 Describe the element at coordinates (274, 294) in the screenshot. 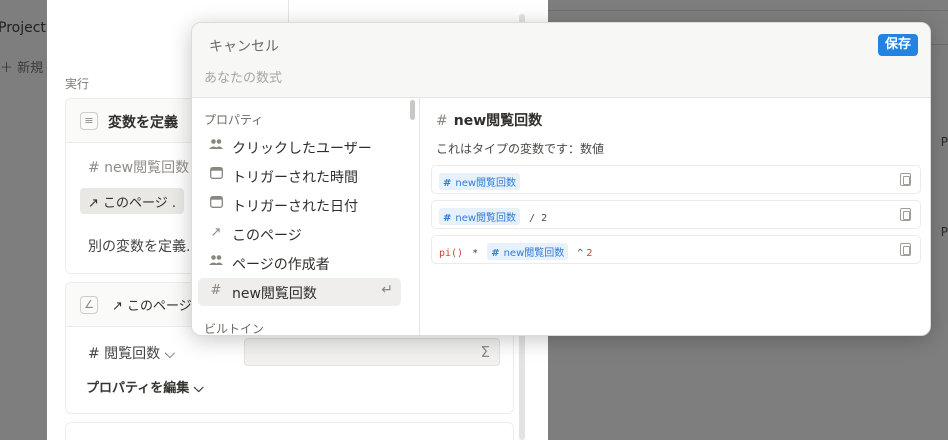

I see `item-label: new閲覧回数` at that location.